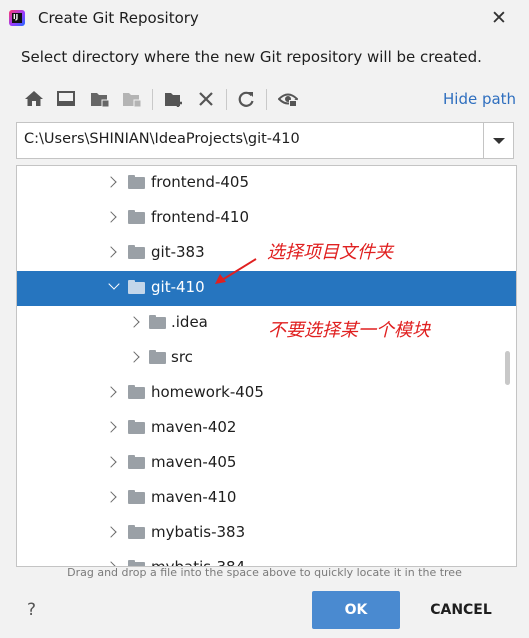 The image size is (529, 638). What do you see at coordinates (118, 18) in the screenshot?
I see `window-title: Create Git Repository` at bounding box center [118, 18].